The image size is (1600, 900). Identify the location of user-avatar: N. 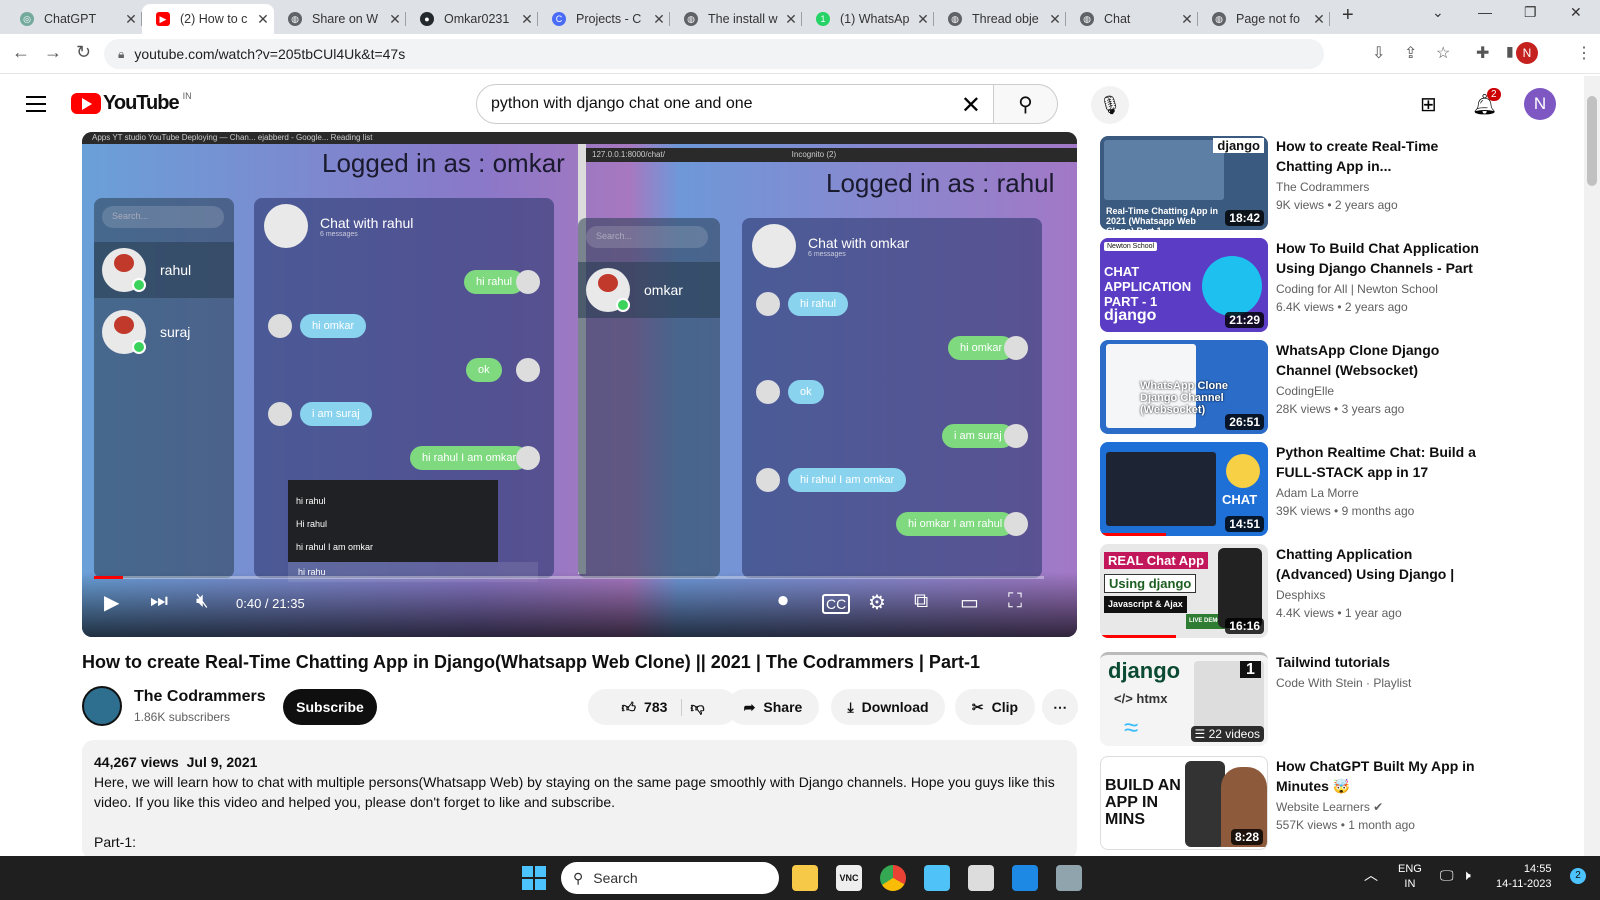
(1540, 104).